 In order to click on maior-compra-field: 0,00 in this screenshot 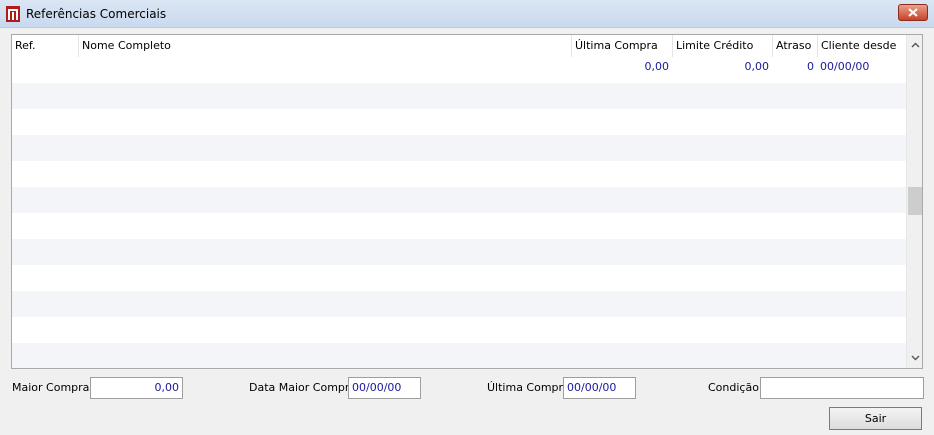, I will do `click(136, 388)`.